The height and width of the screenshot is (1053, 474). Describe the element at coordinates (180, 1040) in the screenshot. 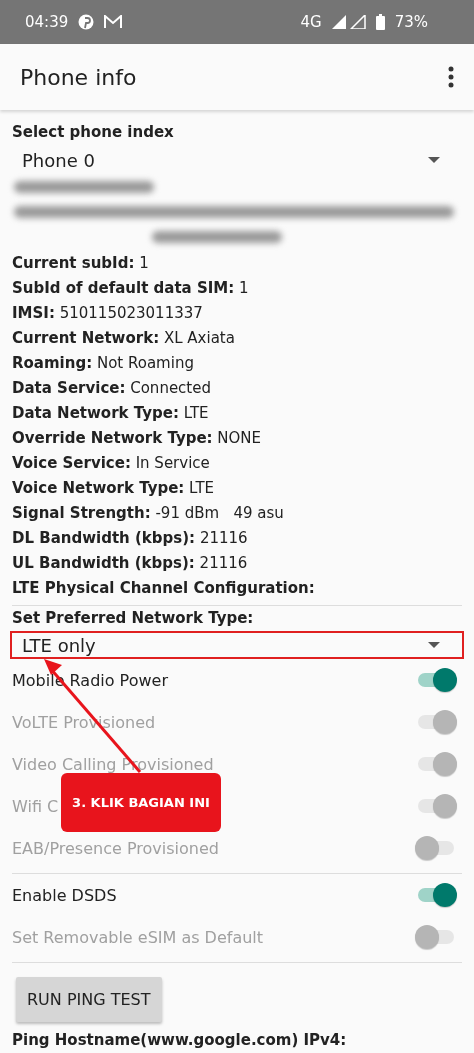

I see `ping-hostname-label: Ping Hostname(www.google.com) IPv4:` at that location.